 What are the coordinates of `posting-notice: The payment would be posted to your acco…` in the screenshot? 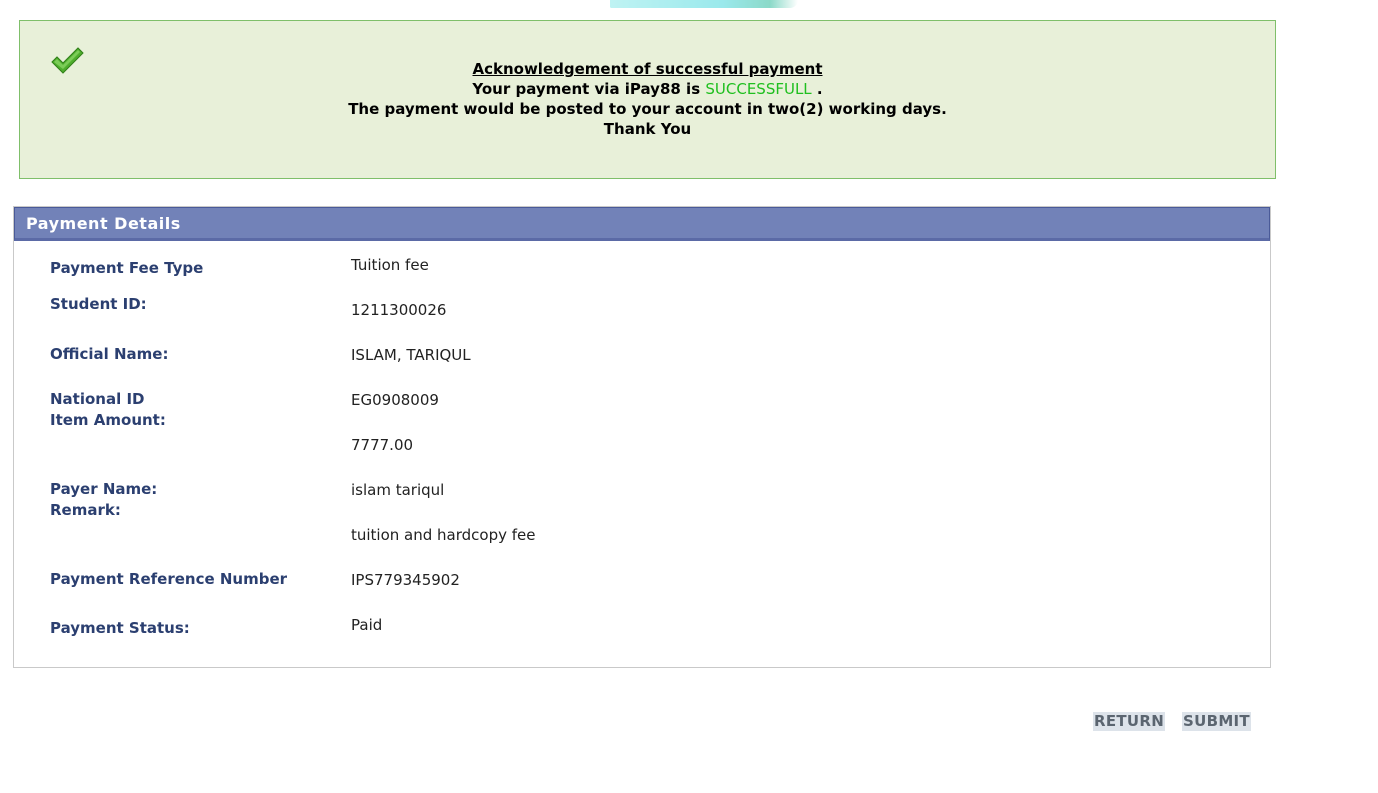 It's located at (647, 109).